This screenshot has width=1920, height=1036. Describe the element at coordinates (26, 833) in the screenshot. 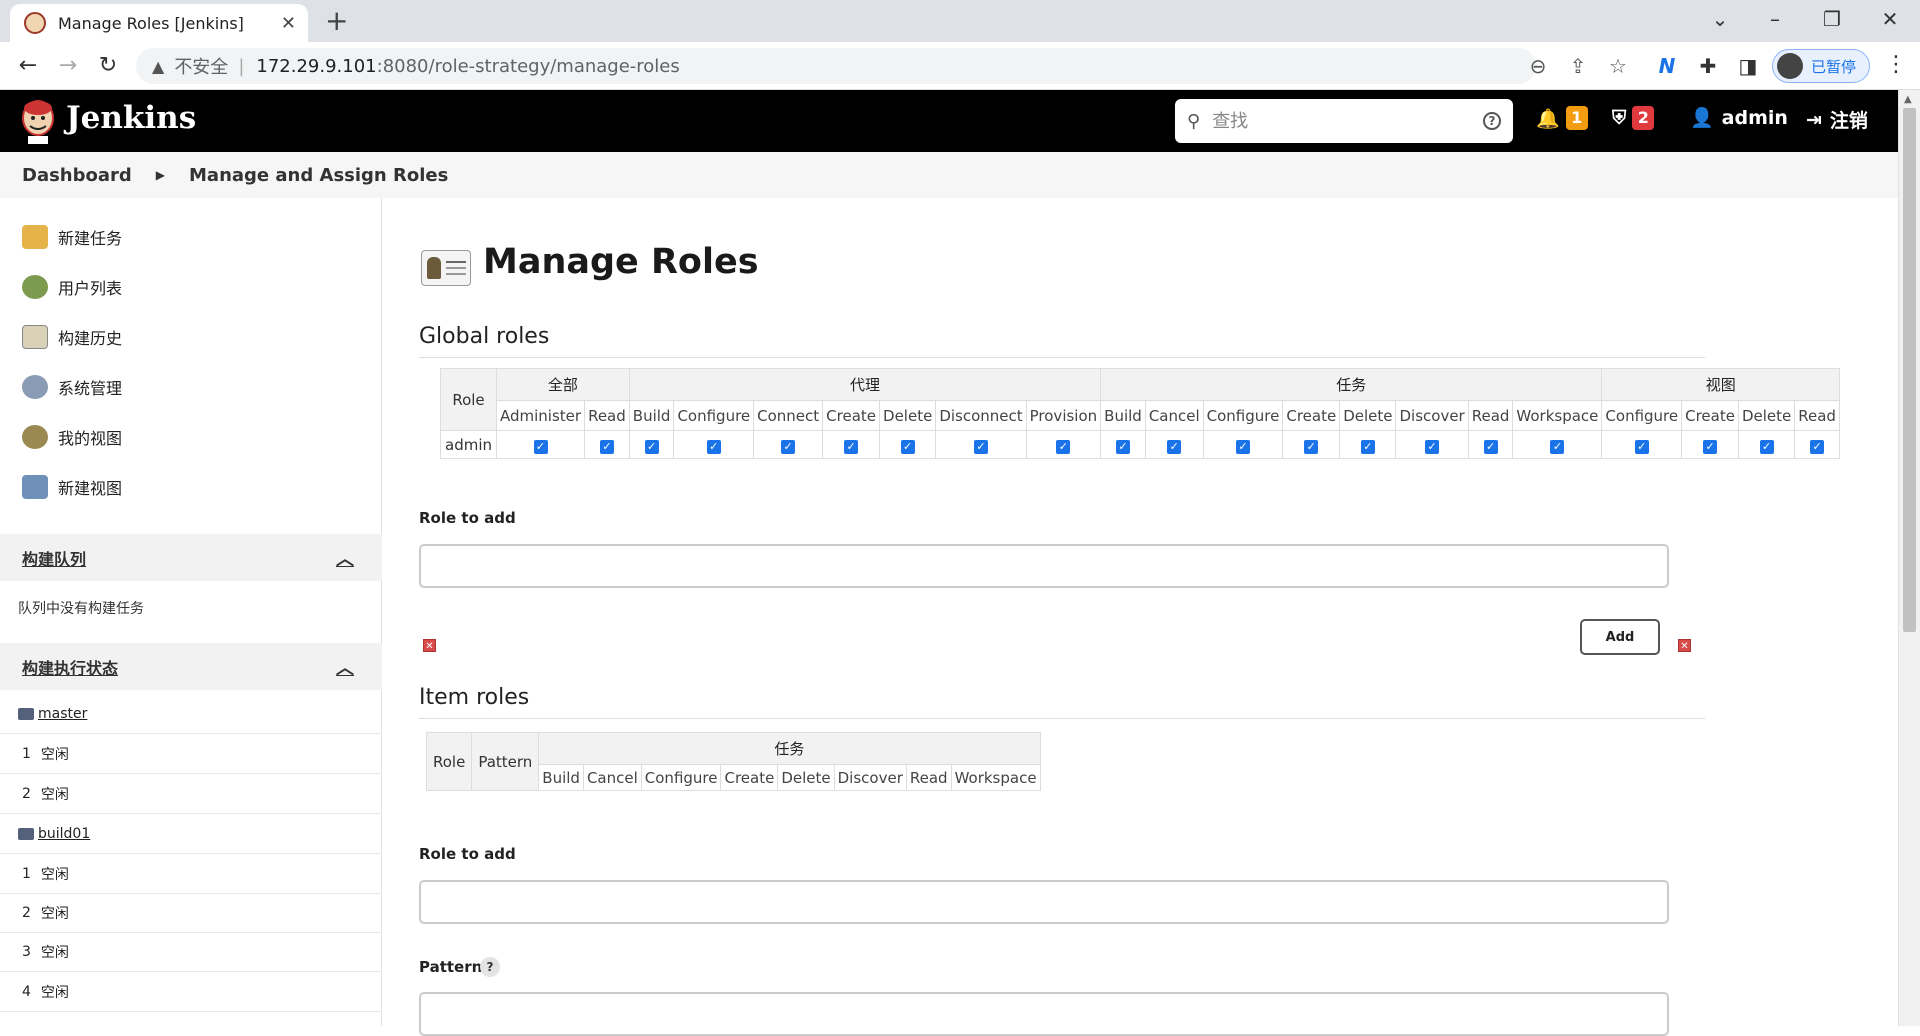

I see `computer-icon` at that location.